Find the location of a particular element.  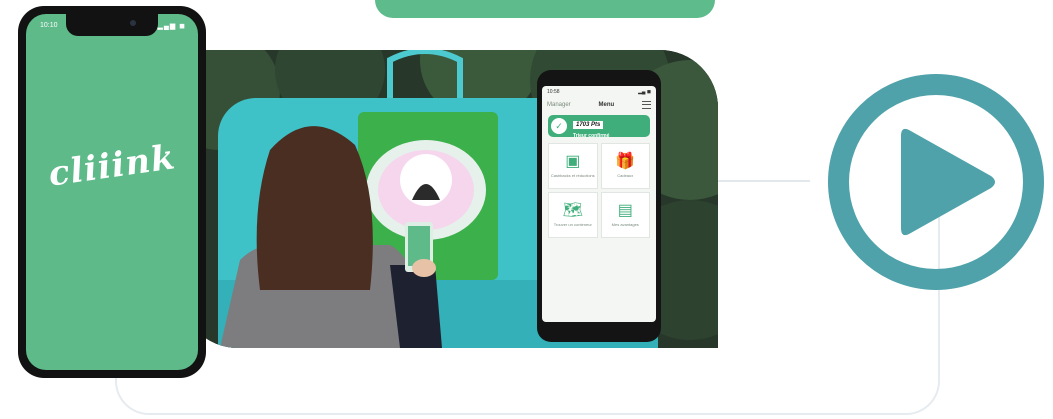

tile-cashback: ▣ Cashbacks et réductions is located at coordinates (573, 166).